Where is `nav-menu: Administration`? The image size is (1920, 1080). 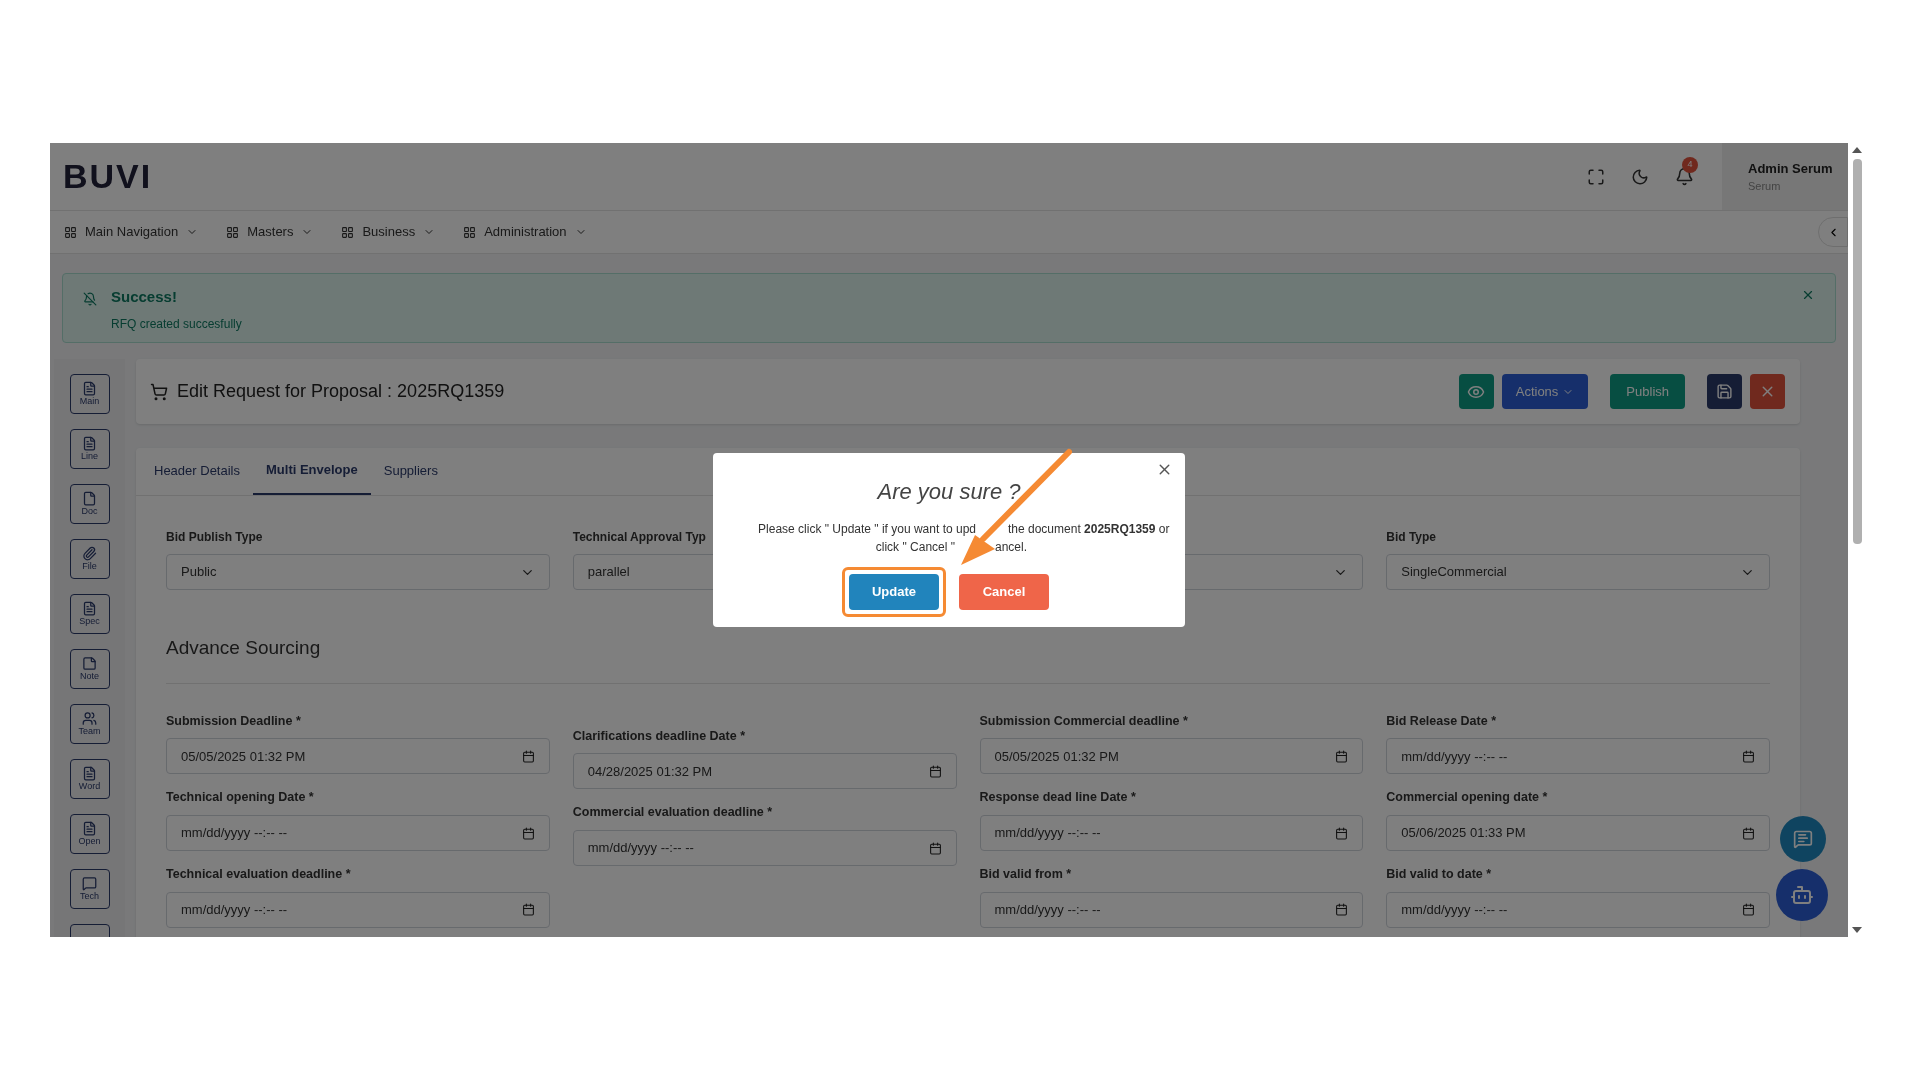 nav-menu: Administration is located at coordinates (525, 232).